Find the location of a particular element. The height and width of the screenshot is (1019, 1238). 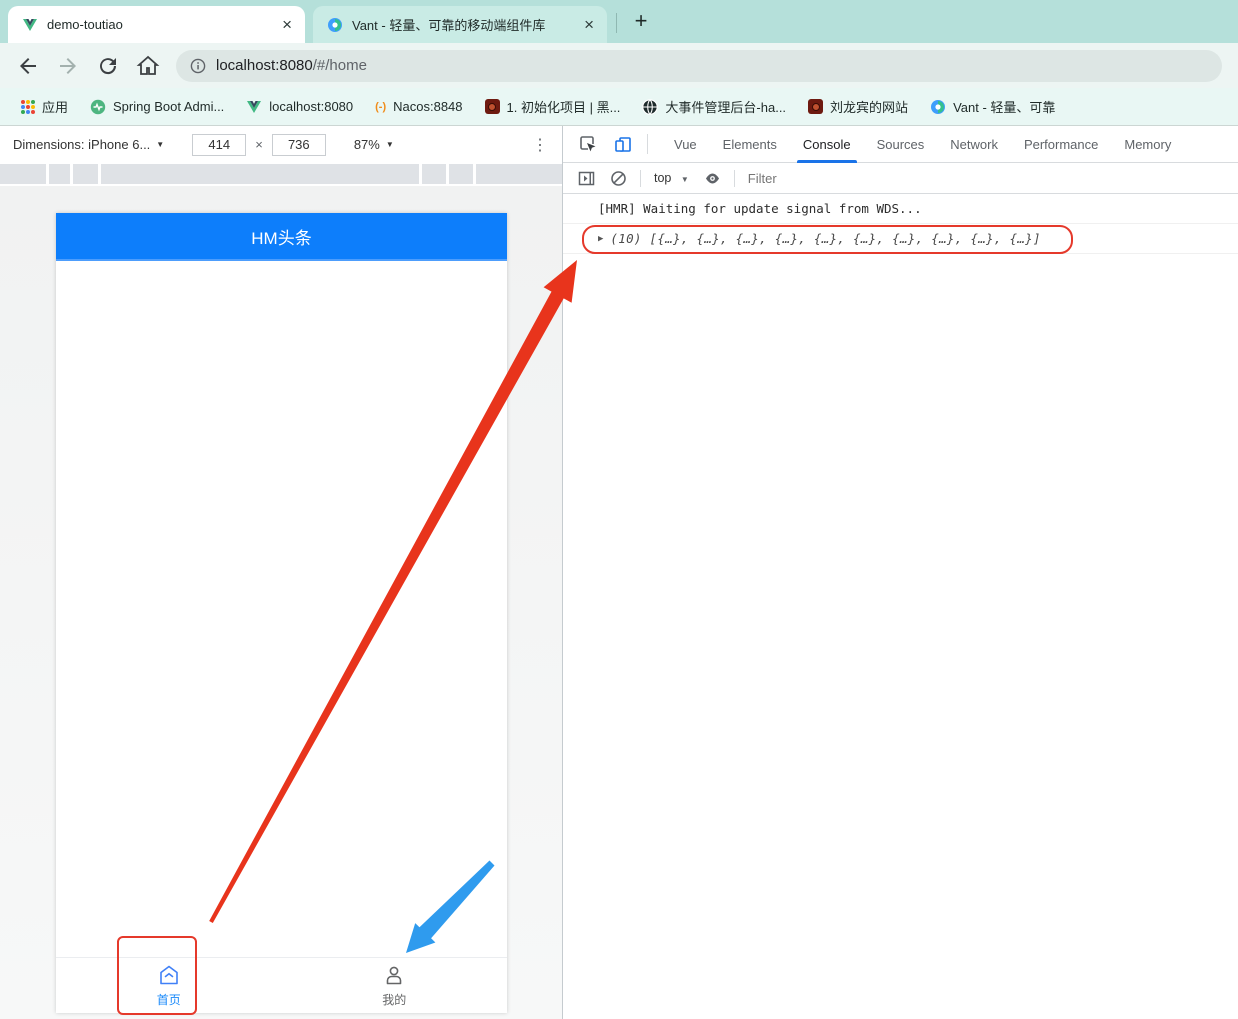

address-bar: localhost:8080/#/home is located at coordinates (699, 65).